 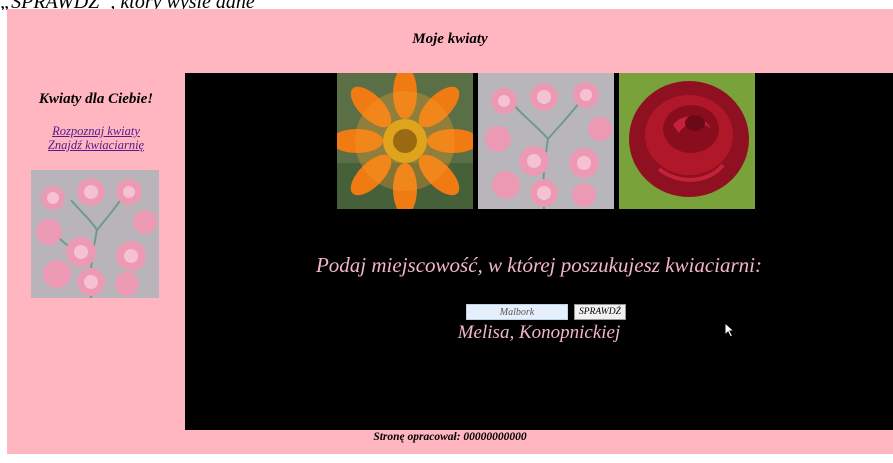 What do you see at coordinates (687, 141) in the screenshot?
I see `rose-image` at bounding box center [687, 141].